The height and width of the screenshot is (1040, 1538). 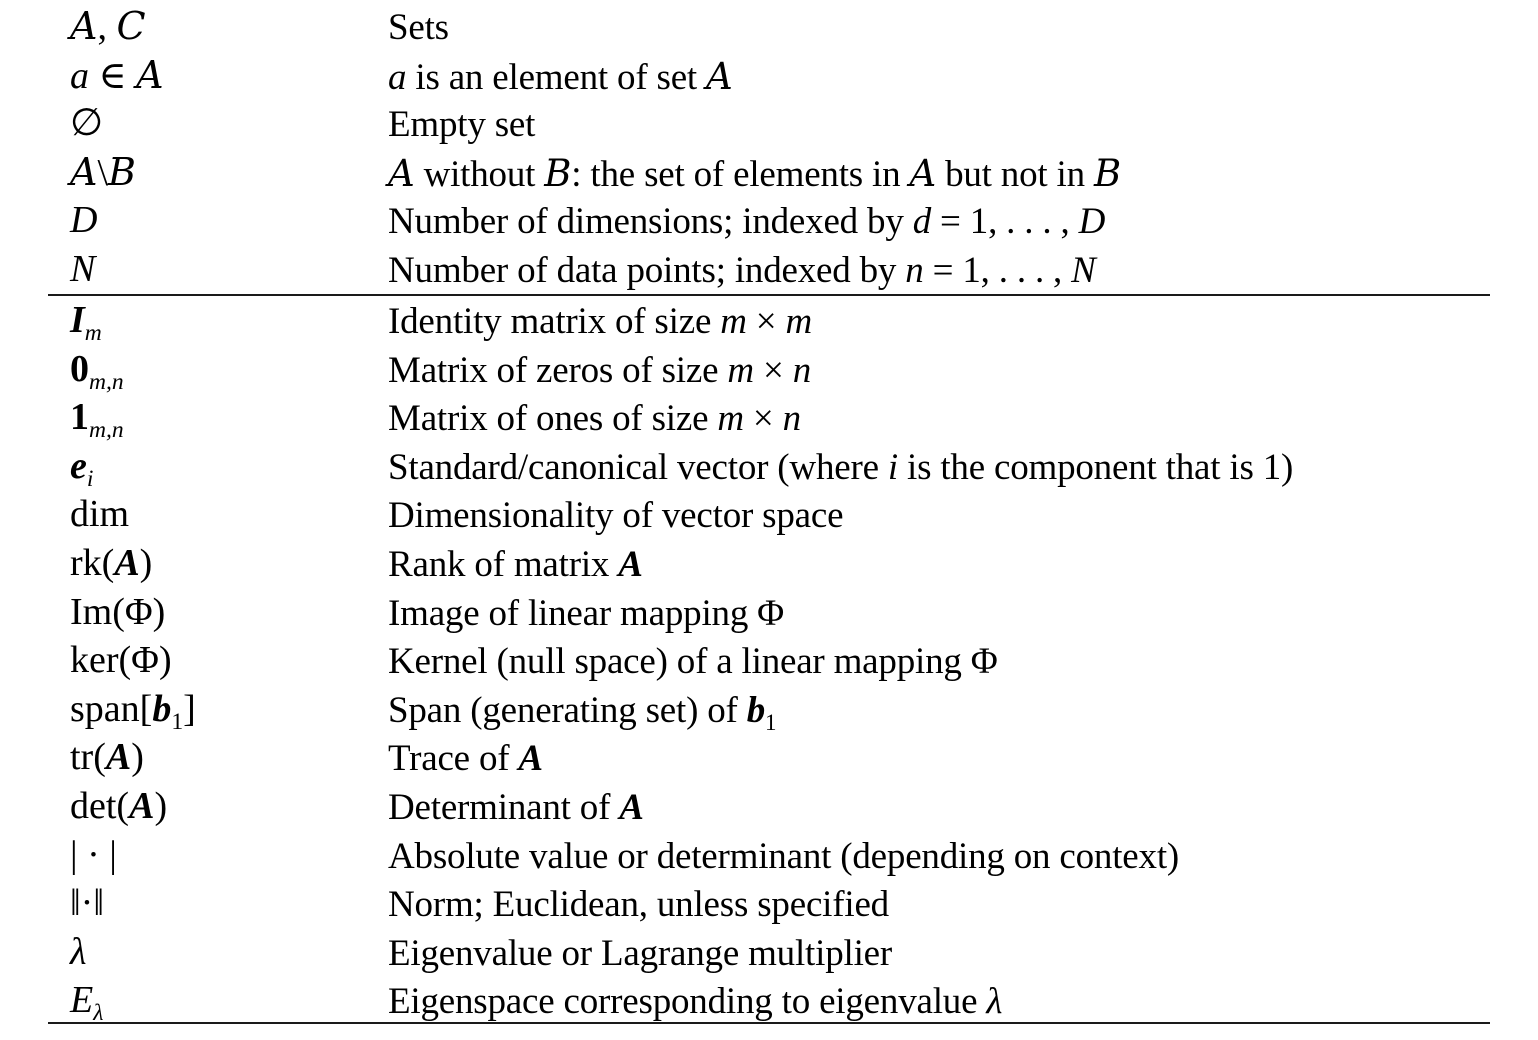 What do you see at coordinates (133, 711) in the screenshot?
I see `notation-symbol: span[b1]` at bounding box center [133, 711].